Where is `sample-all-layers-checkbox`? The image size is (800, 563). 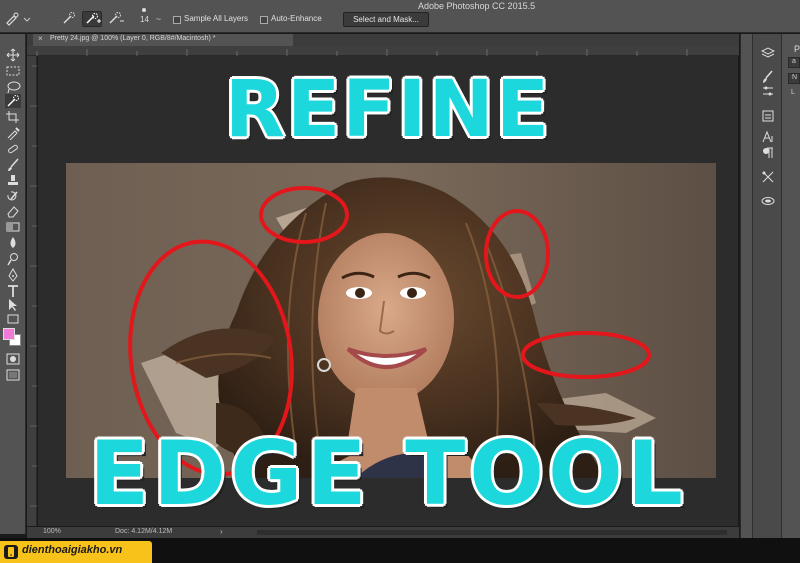
sample-all-layers-checkbox is located at coordinates (177, 20).